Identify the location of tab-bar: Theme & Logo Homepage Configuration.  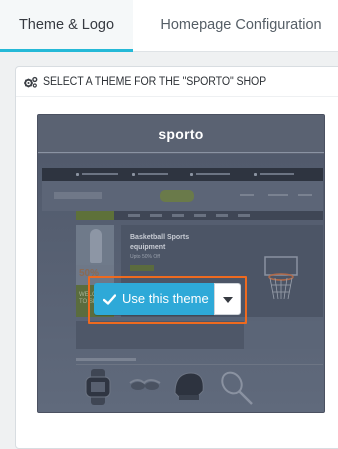
(169, 26).